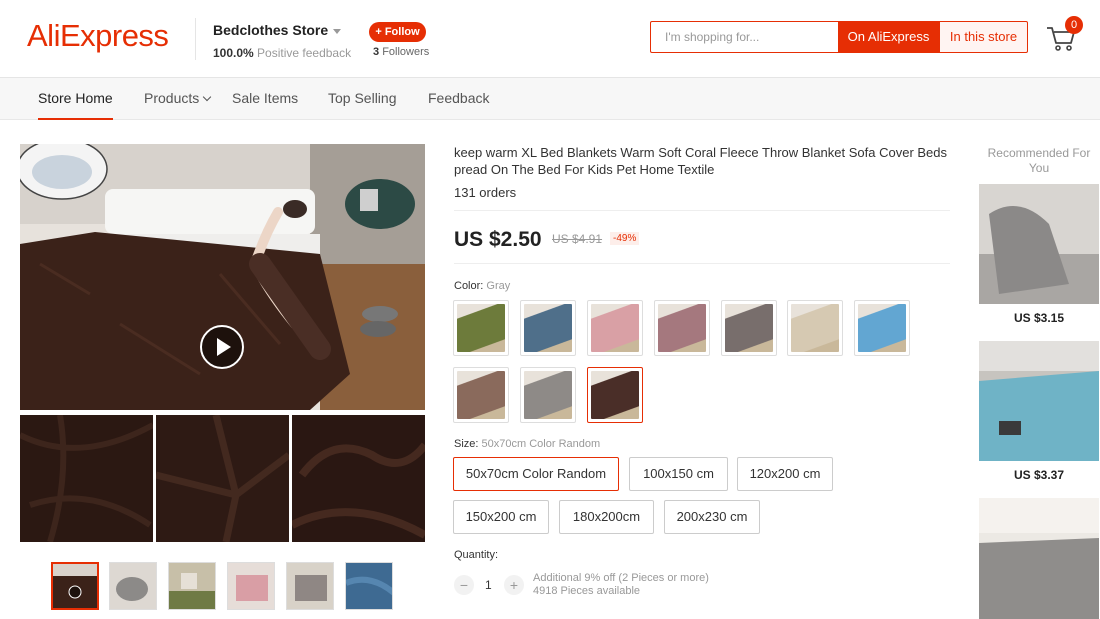  Describe the element at coordinates (498, 239) in the screenshot. I see `current-price: US $2.50` at that location.